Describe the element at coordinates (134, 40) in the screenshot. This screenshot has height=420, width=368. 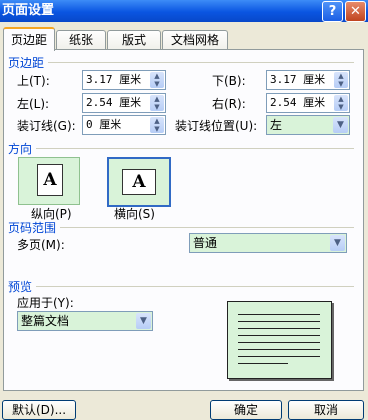
I see `tab-layout: 版式` at that location.